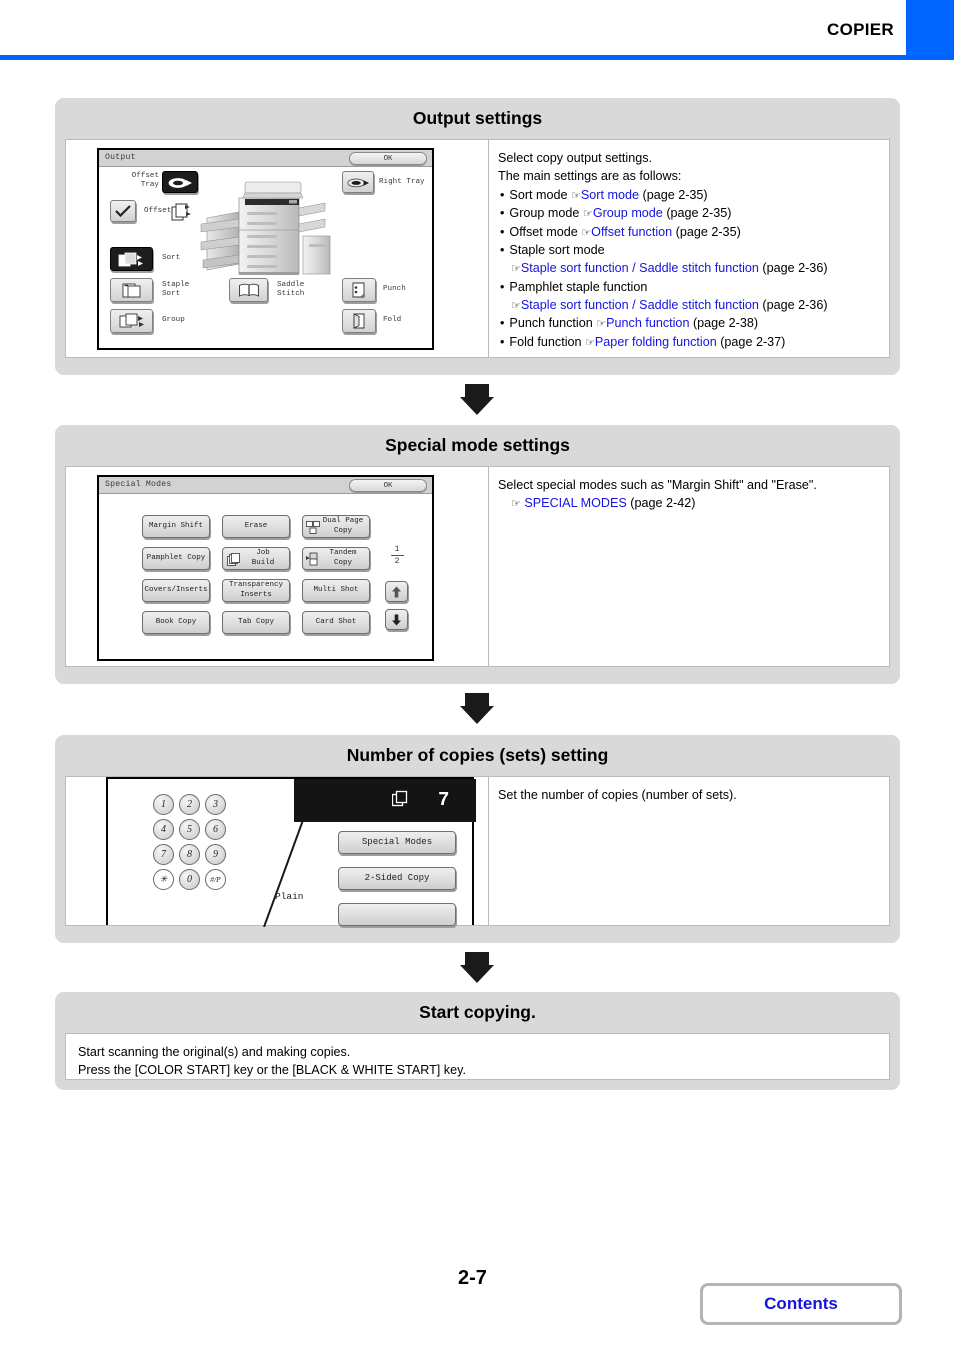  What do you see at coordinates (163, 854) in the screenshot?
I see `keypad-key-7: 7` at bounding box center [163, 854].